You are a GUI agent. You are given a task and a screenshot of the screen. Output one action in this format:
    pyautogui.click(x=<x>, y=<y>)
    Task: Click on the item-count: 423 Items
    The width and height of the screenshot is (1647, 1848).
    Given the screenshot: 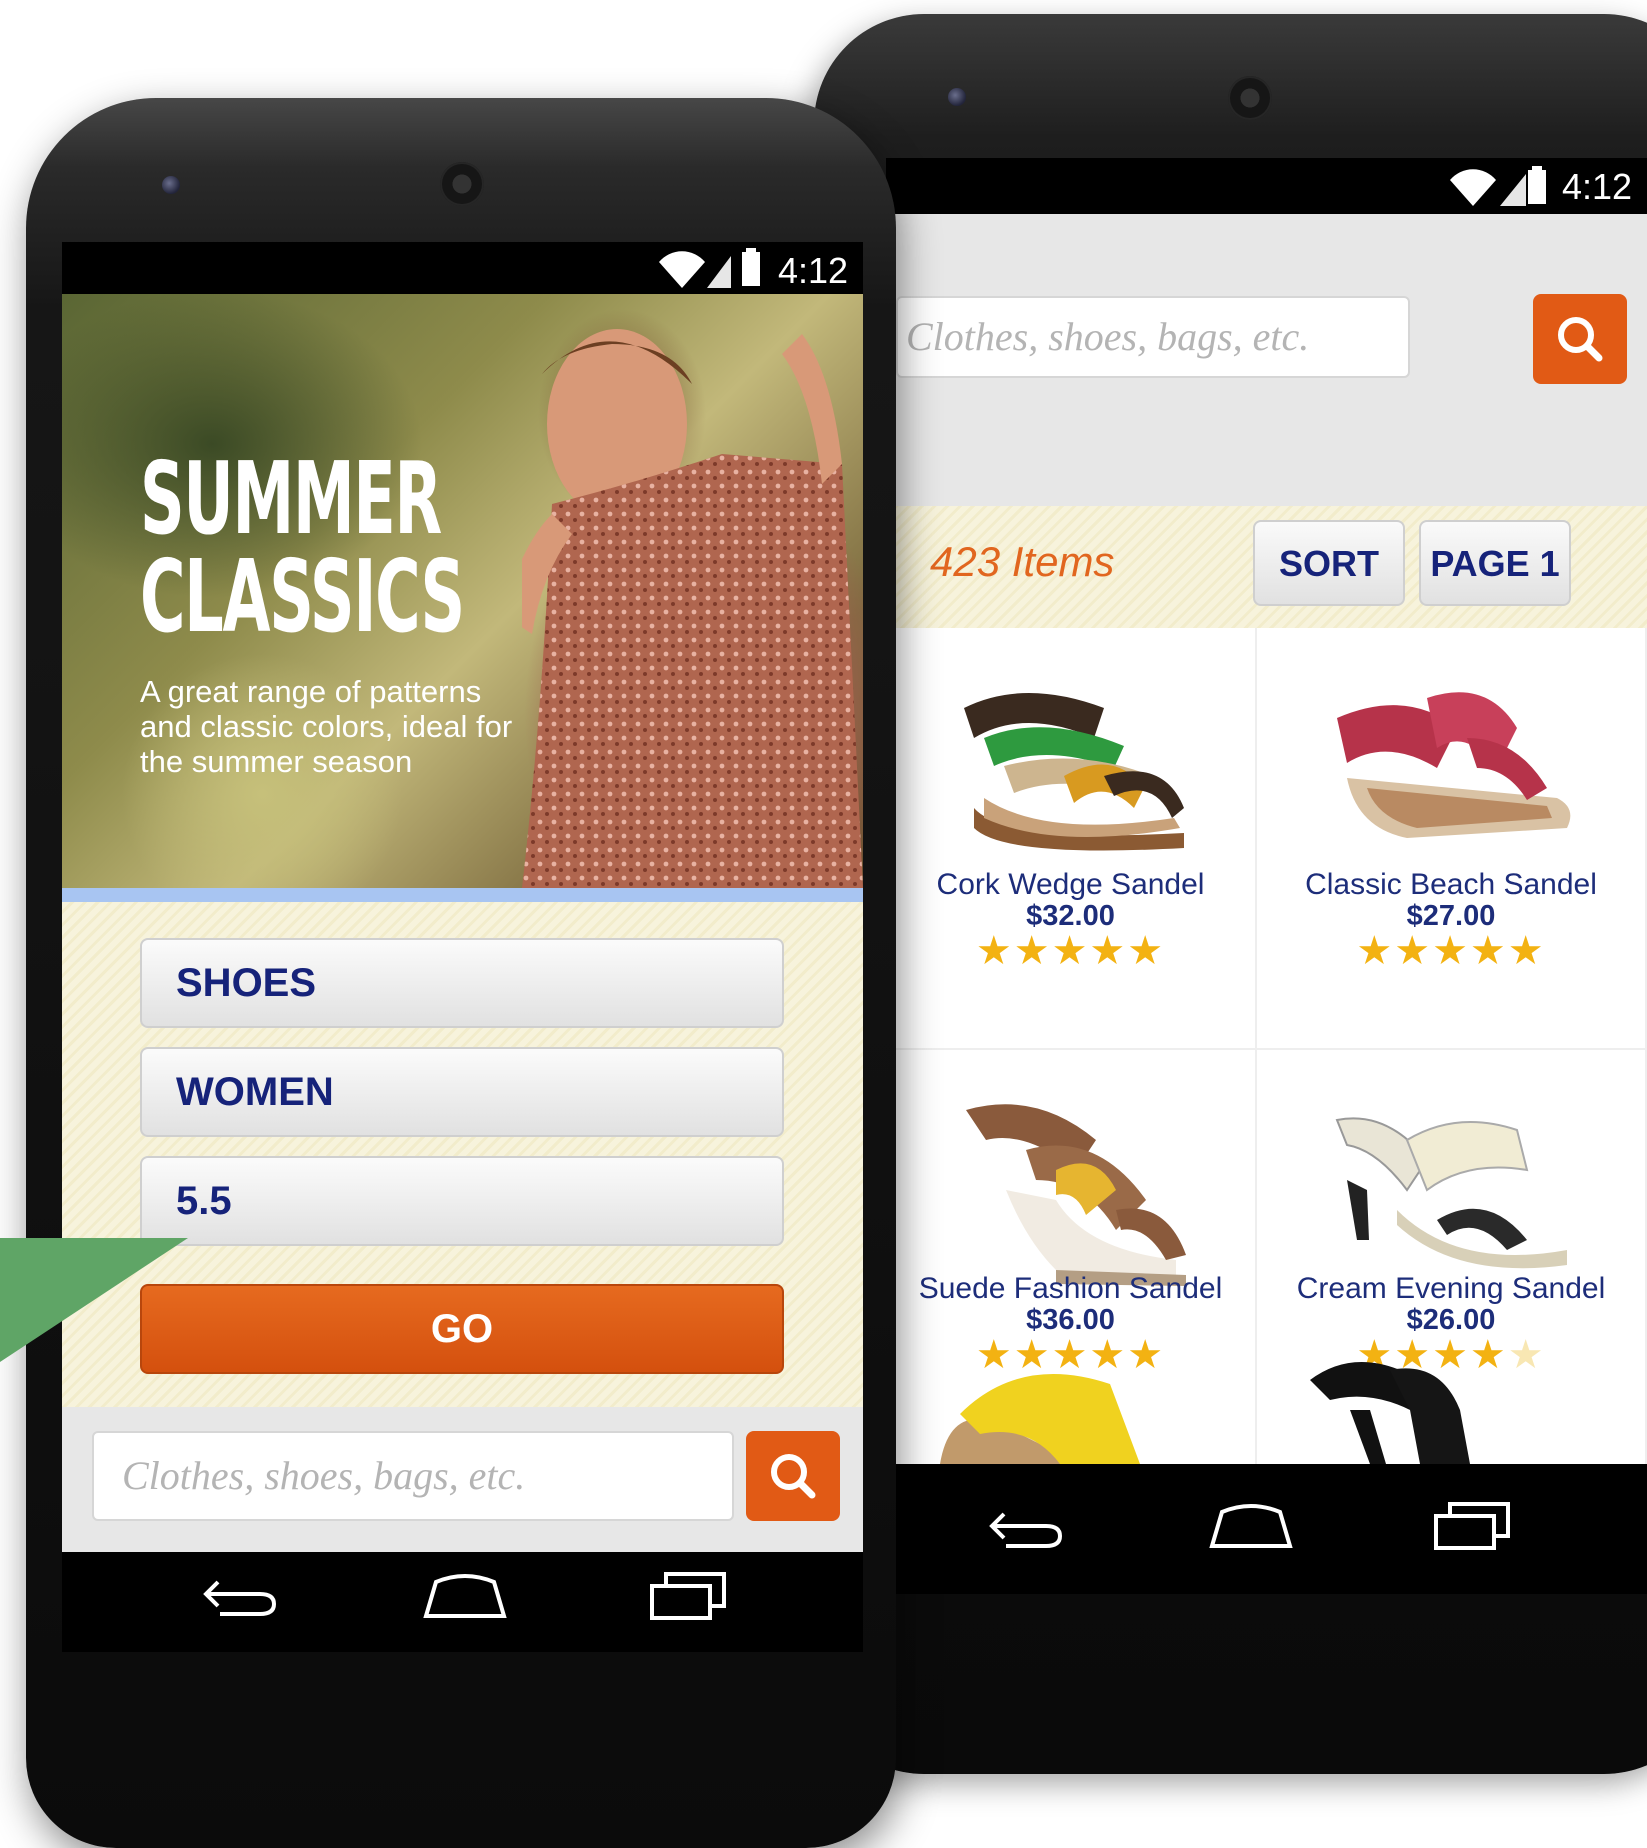 What is the action you would take?
    pyautogui.click(x=1022, y=561)
    